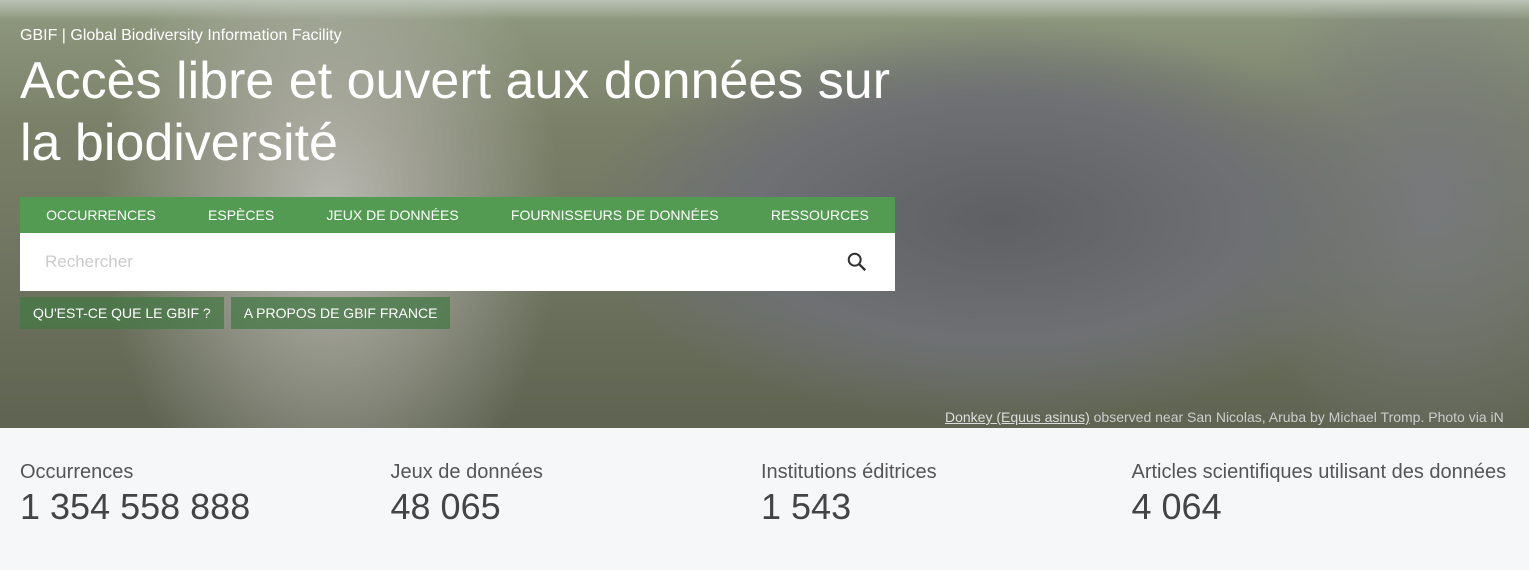 Image resolution: width=1529 pixels, height=570 pixels. Describe the element at coordinates (122, 313) in the screenshot. I see `what-is-gbif-button: QU'EST-CE QUE LE GBIF ?` at that location.